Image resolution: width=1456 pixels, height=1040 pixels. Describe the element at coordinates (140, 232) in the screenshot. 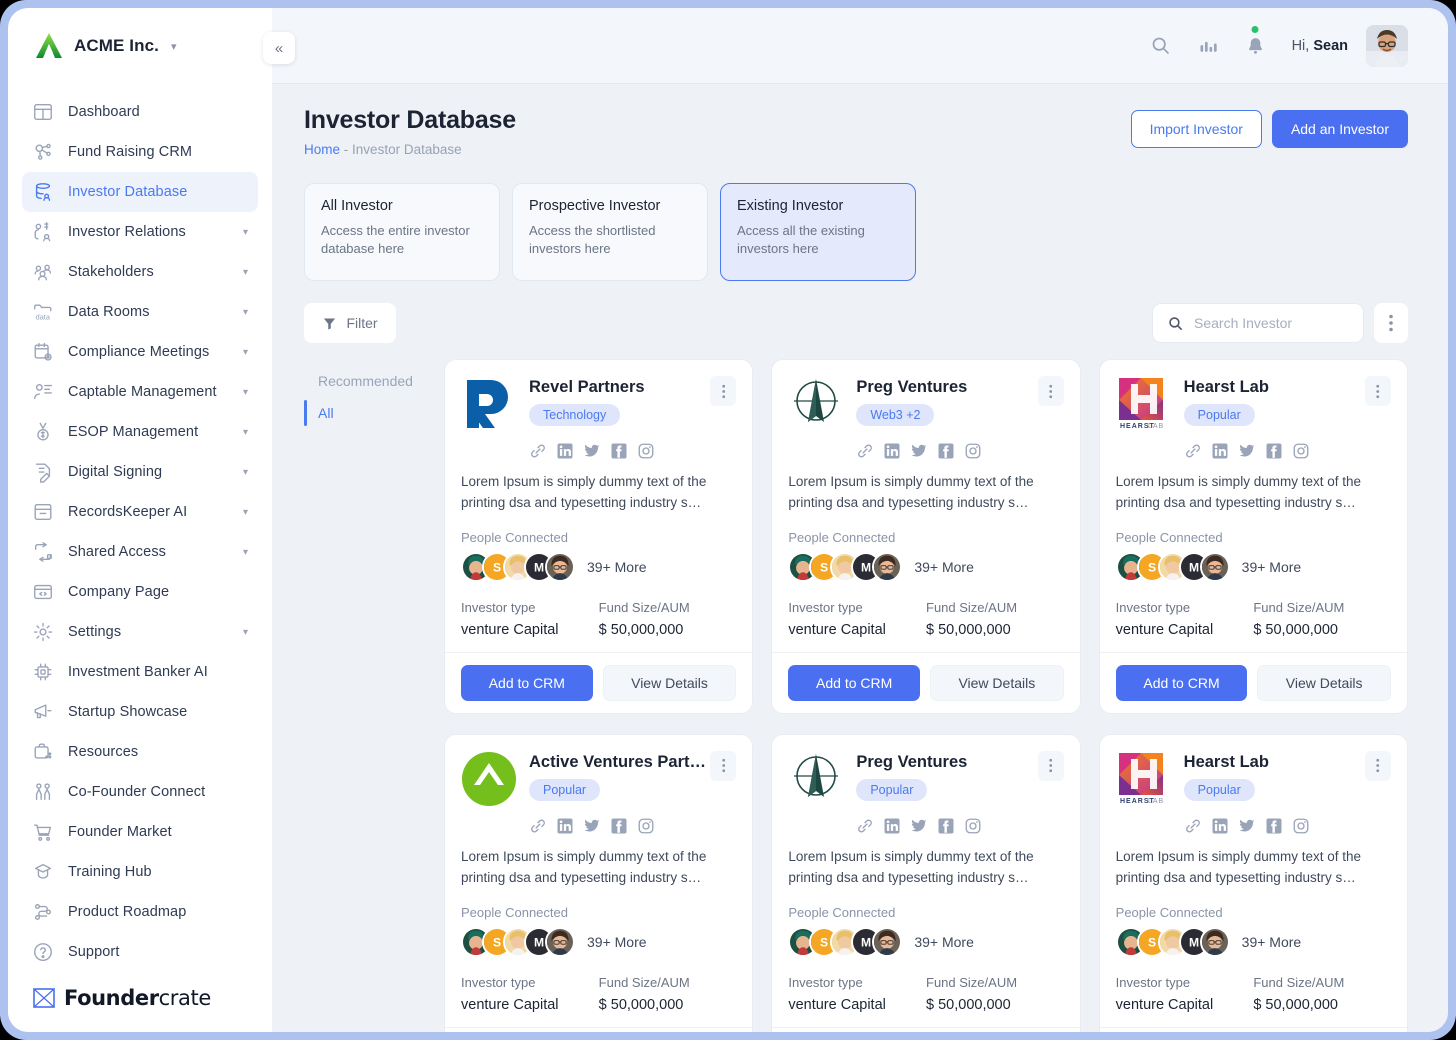

I see `sidebar-item-investor-relations: Investor Relations ▾` at that location.